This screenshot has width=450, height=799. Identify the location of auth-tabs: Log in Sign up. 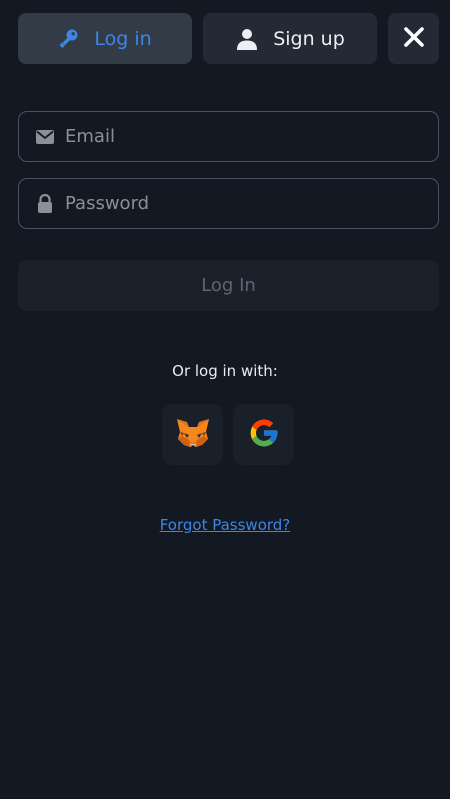
(225, 40).